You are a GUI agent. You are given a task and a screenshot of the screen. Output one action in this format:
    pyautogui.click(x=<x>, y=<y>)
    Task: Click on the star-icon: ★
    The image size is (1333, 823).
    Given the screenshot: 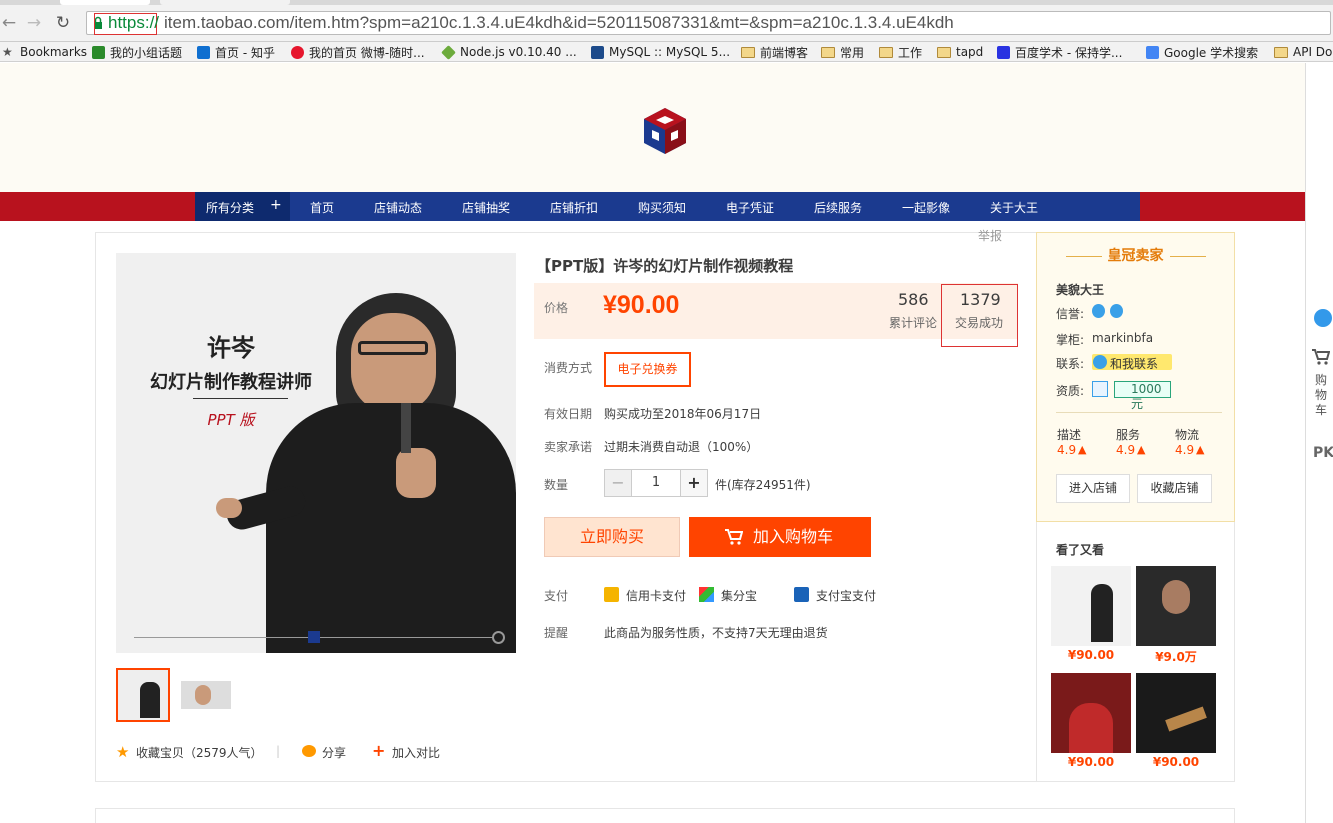 What is the action you would take?
    pyautogui.click(x=7, y=51)
    